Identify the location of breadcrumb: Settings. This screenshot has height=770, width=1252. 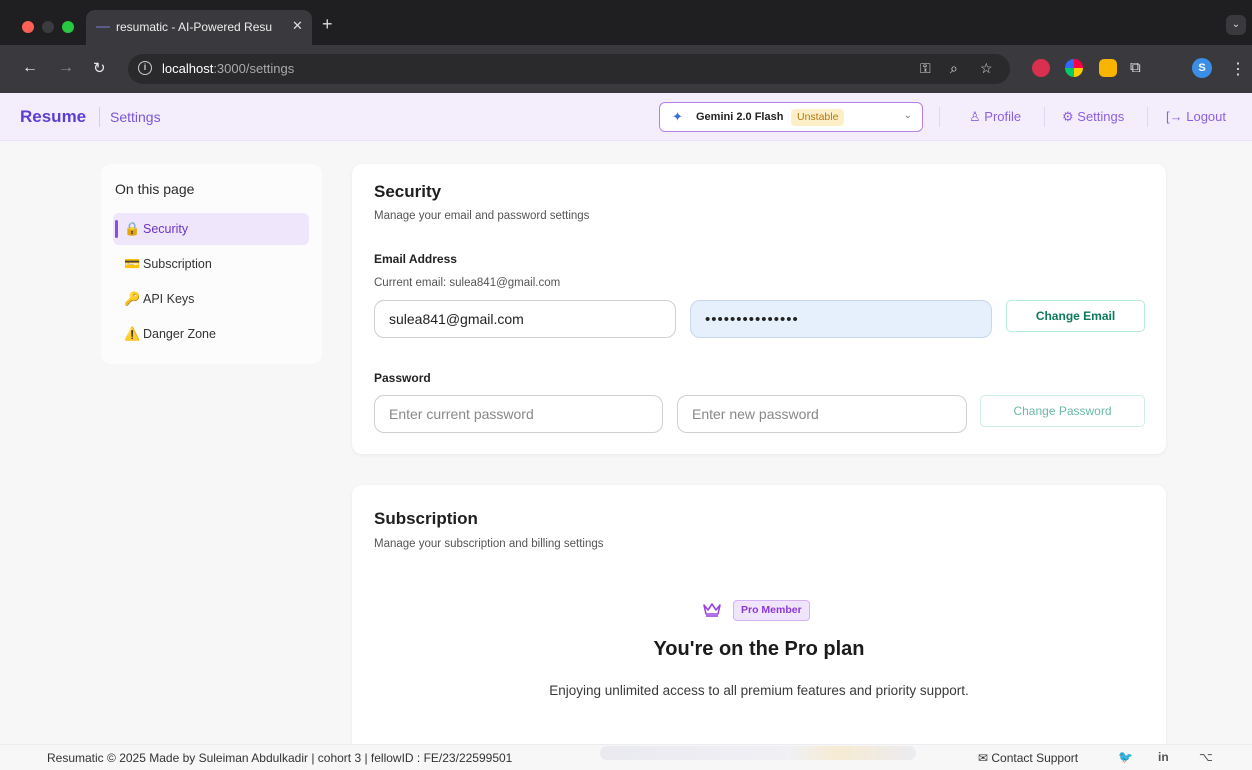
(135, 117).